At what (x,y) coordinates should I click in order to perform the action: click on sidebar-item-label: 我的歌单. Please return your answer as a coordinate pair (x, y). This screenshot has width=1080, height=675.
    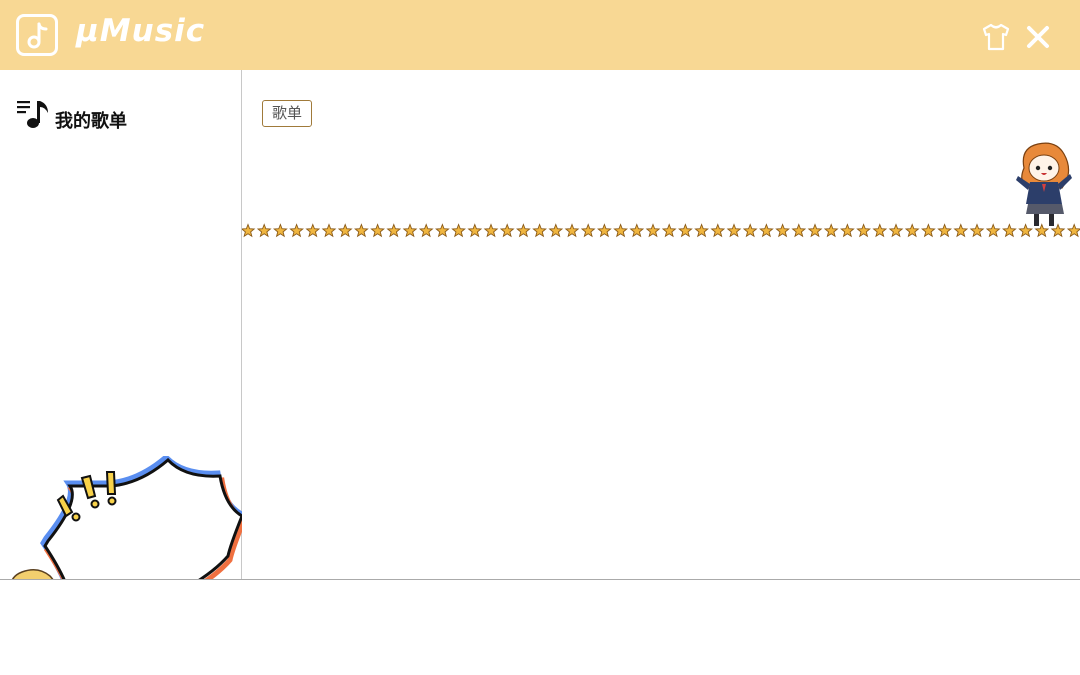
    Looking at the image, I should click on (91, 121).